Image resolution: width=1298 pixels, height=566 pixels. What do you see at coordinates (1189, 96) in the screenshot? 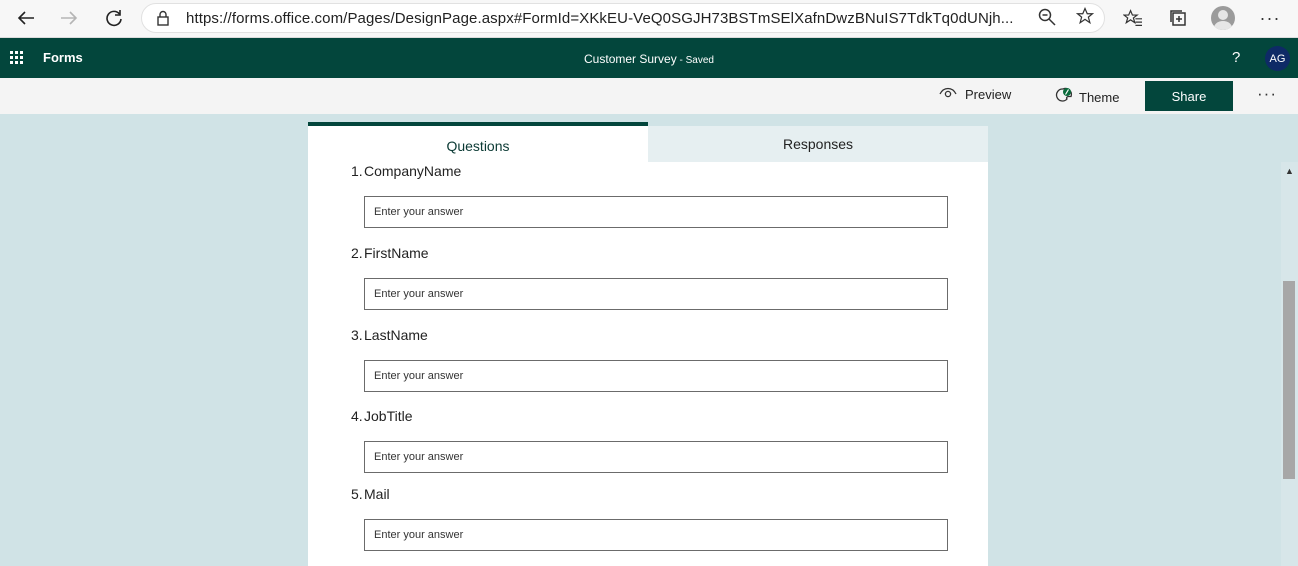
I see `share-button: Share` at bounding box center [1189, 96].